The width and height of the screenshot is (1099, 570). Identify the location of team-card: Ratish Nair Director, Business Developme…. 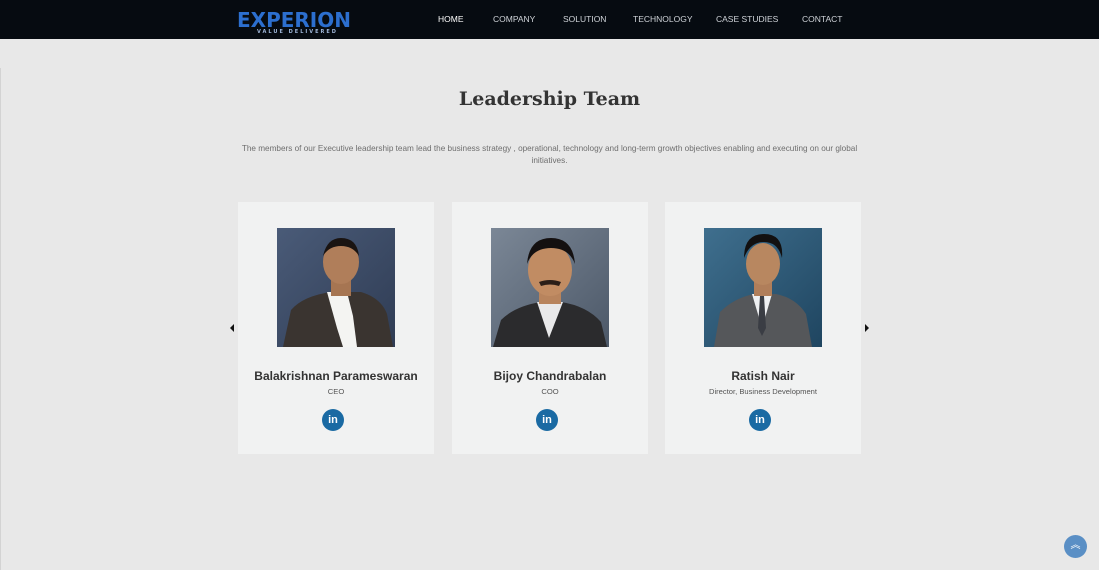
(763, 328).